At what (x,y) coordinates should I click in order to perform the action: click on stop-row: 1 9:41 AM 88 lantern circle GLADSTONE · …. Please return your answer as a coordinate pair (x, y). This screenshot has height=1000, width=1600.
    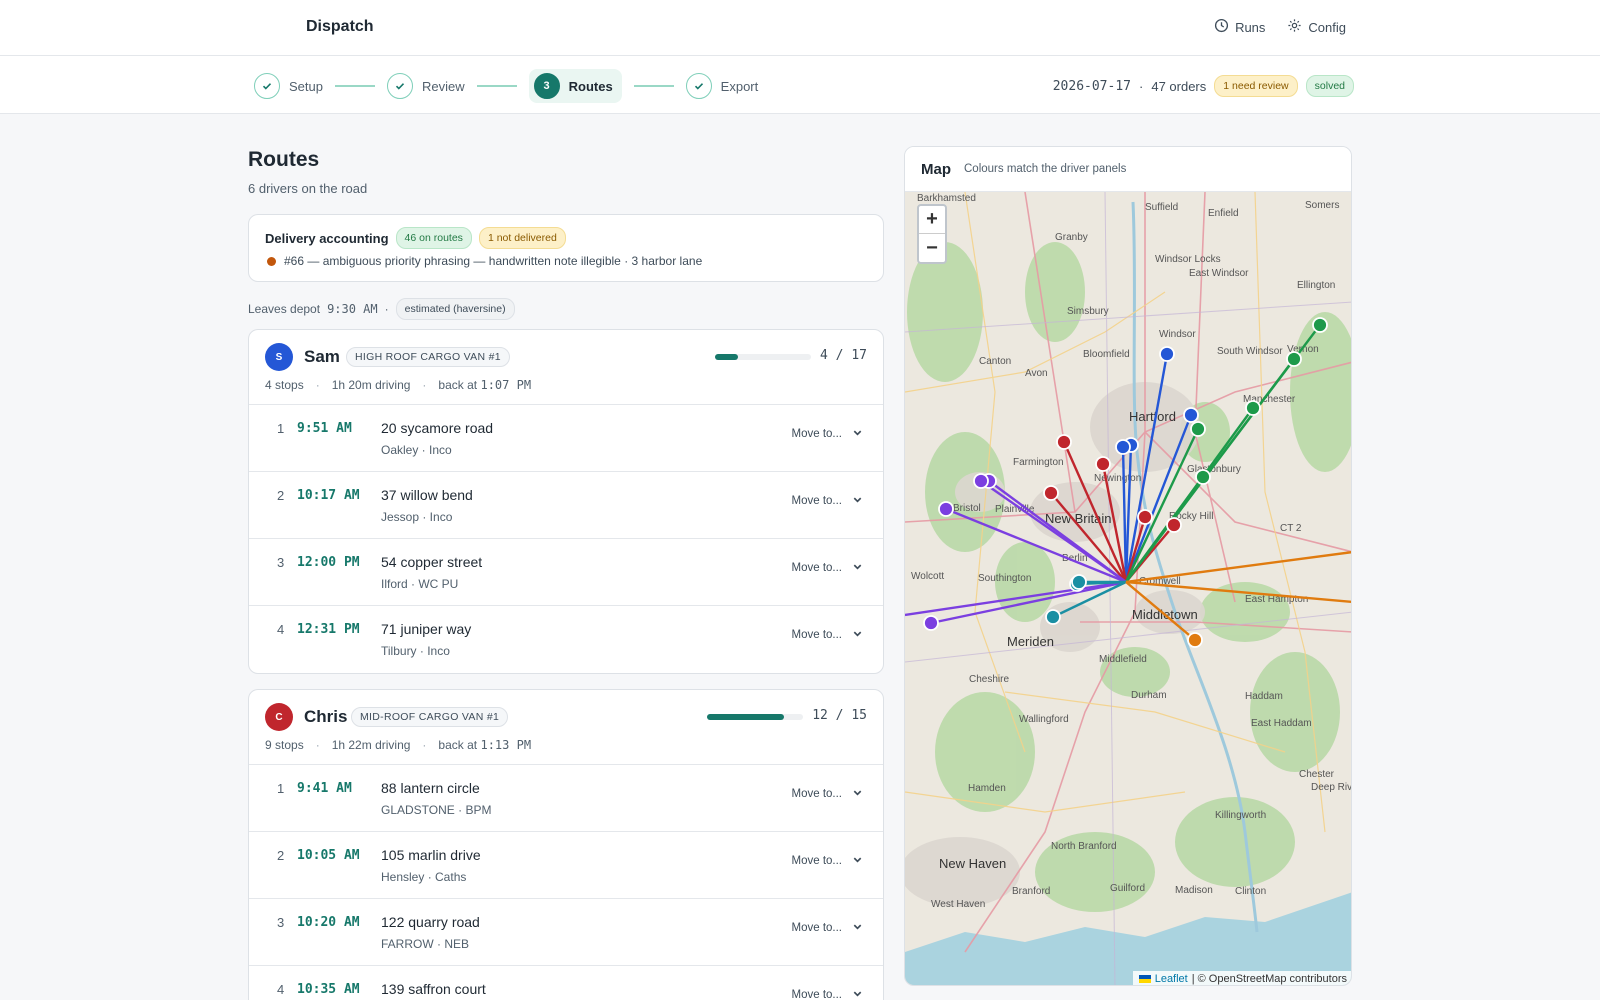
    Looking at the image, I should click on (566, 798).